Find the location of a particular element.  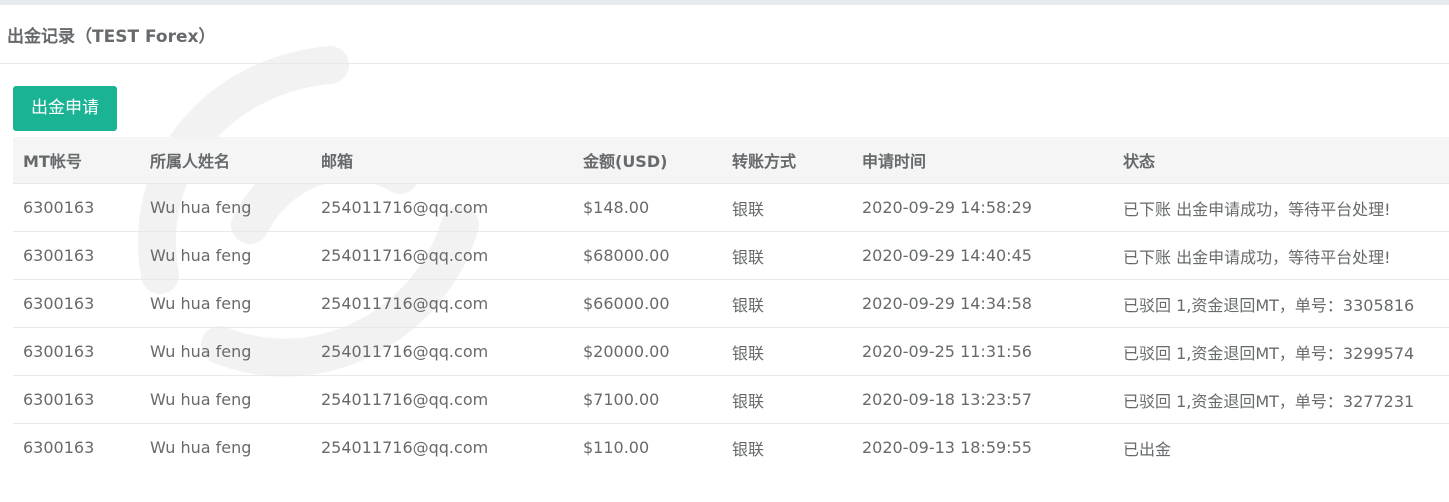

cell-status: 已驳回 1,资金退回MT，单号：3277231 is located at coordinates (1281, 399).